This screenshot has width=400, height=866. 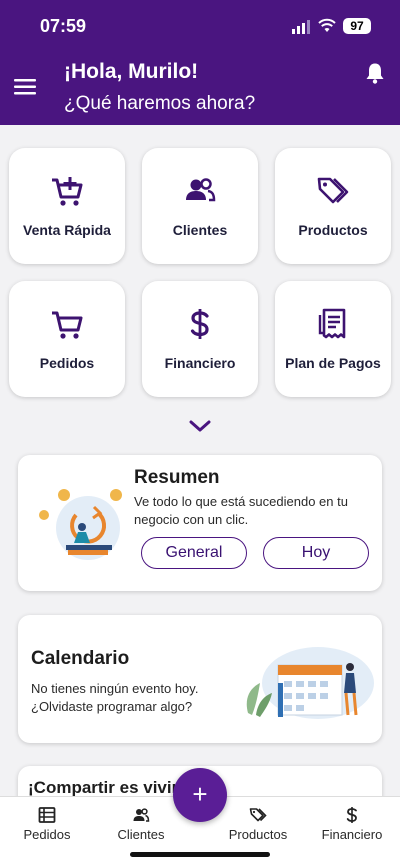 What do you see at coordinates (333, 230) in the screenshot?
I see `shortcut-label: Productos` at bounding box center [333, 230].